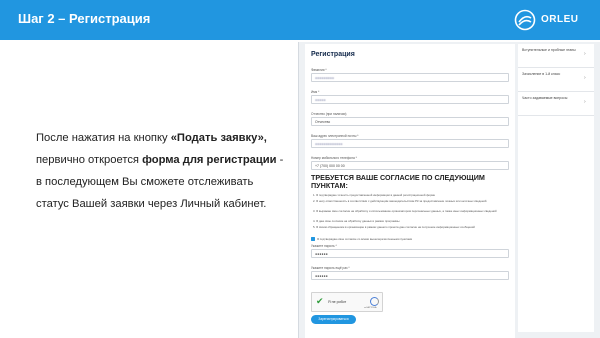  Describe the element at coordinates (549, 50) in the screenshot. I see `sidebar-item-label: Вступительные и пробные этапы` at that location.